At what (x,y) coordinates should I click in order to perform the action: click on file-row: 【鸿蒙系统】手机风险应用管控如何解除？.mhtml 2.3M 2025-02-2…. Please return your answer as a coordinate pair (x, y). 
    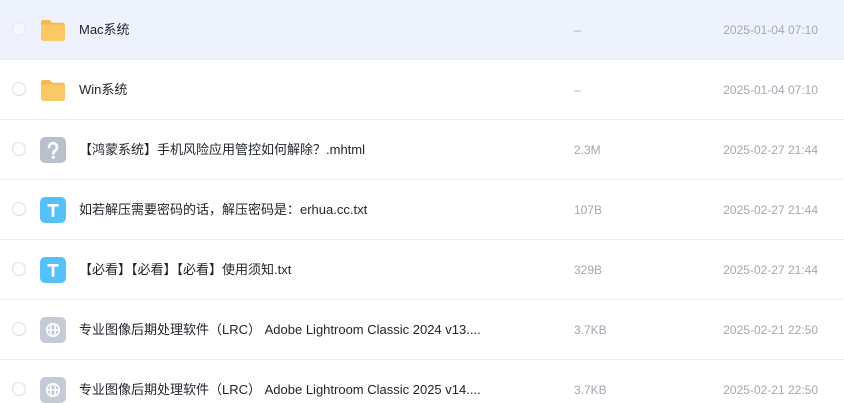
    Looking at the image, I should click on (422, 150).